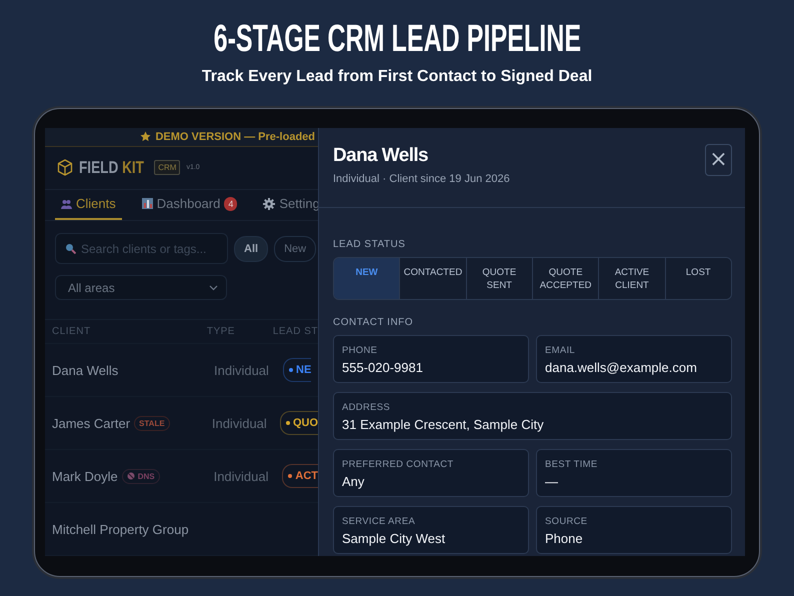  What do you see at coordinates (72, 332) in the screenshot?
I see `column-header: CLIENT` at bounding box center [72, 332].